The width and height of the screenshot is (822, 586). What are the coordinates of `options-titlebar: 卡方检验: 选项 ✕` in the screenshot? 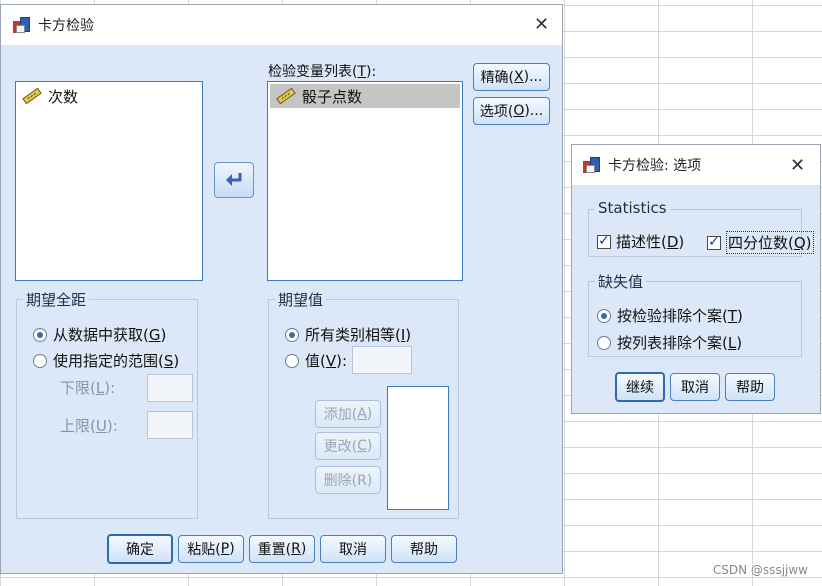 It's located at (696, 165).